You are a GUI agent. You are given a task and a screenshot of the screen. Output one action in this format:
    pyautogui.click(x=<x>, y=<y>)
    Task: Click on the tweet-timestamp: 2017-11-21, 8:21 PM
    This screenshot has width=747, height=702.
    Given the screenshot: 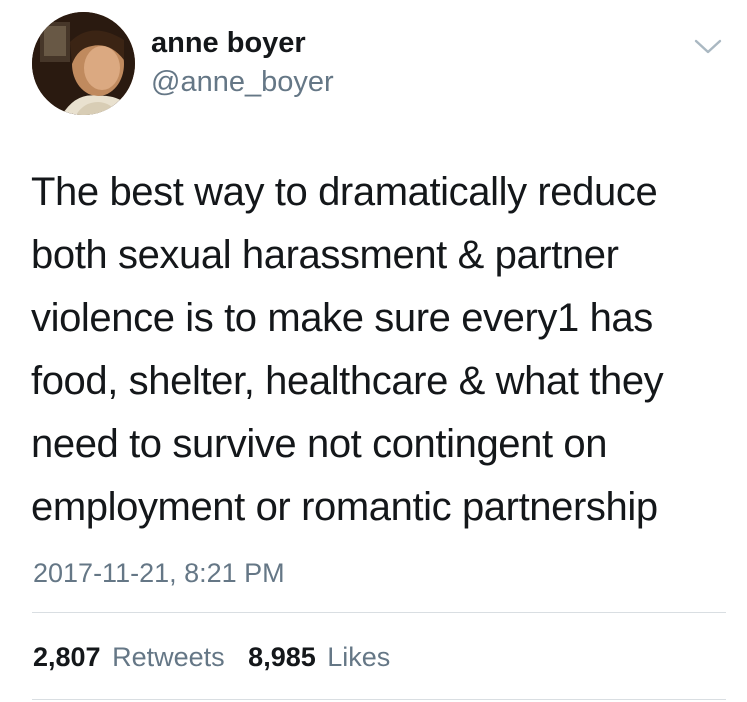 What is the action you would take?
    pyautogui.click(x=159, y=573)
    